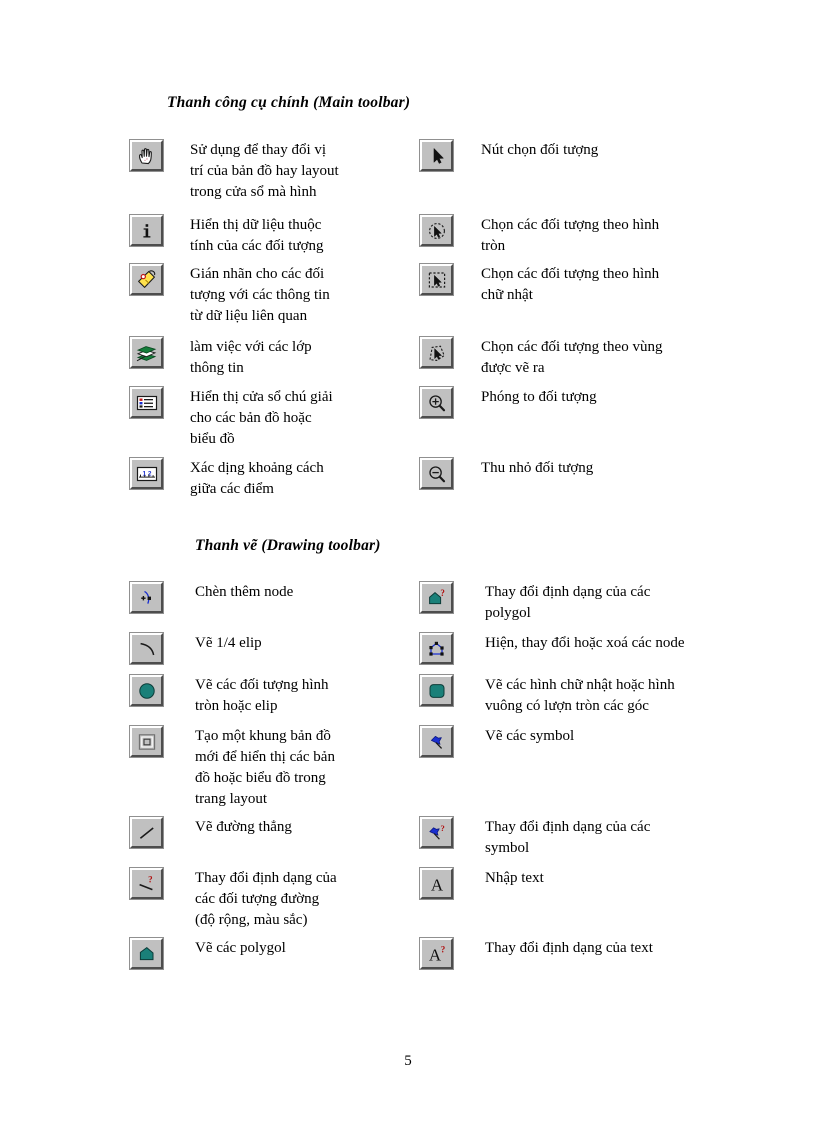 The image size is (816, 1123). I want to click on desc-line: Sử dụng để thay đổi vị, so click(258, 150).